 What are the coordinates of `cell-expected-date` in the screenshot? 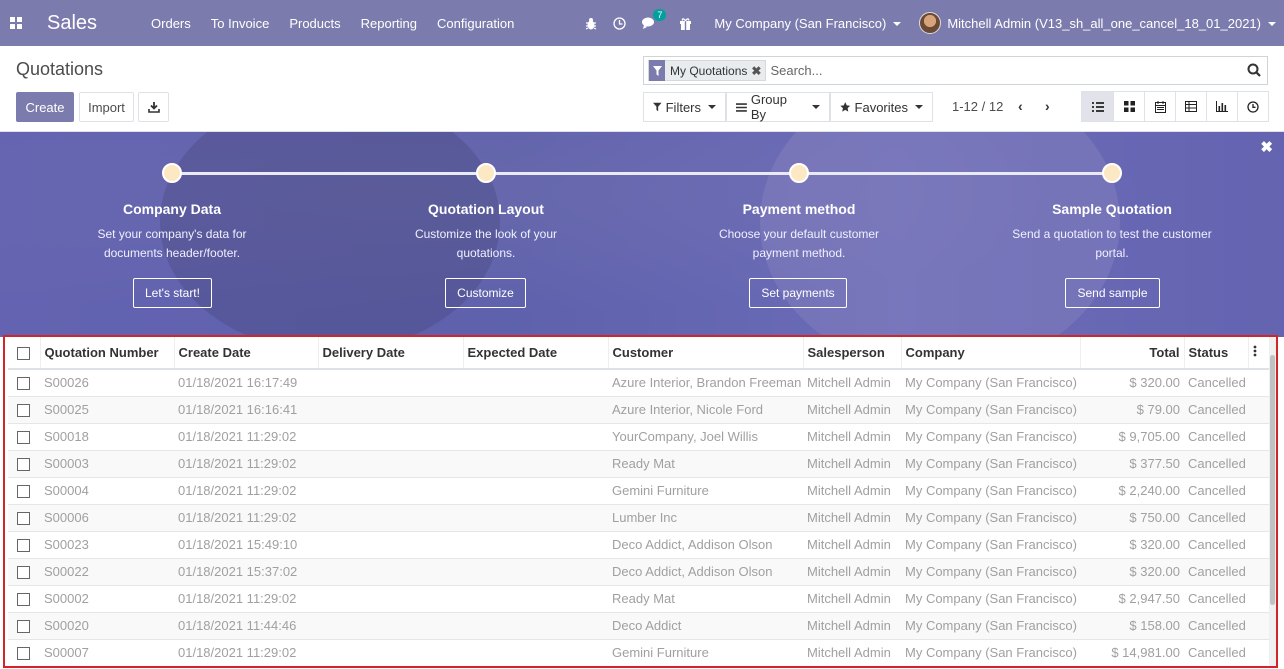 It's located at (535, 490).